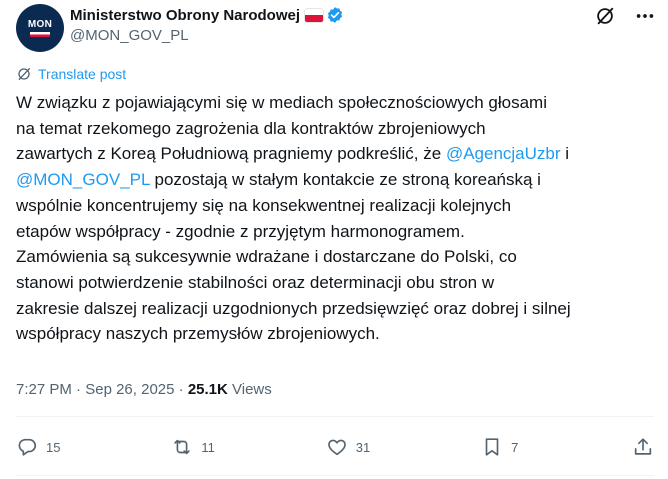  What do you see at coordinates (185, 15) in the screenshot?
I see `display-name: Ministerstwo Obrony Narodowej` at bounding box center [185, 15].